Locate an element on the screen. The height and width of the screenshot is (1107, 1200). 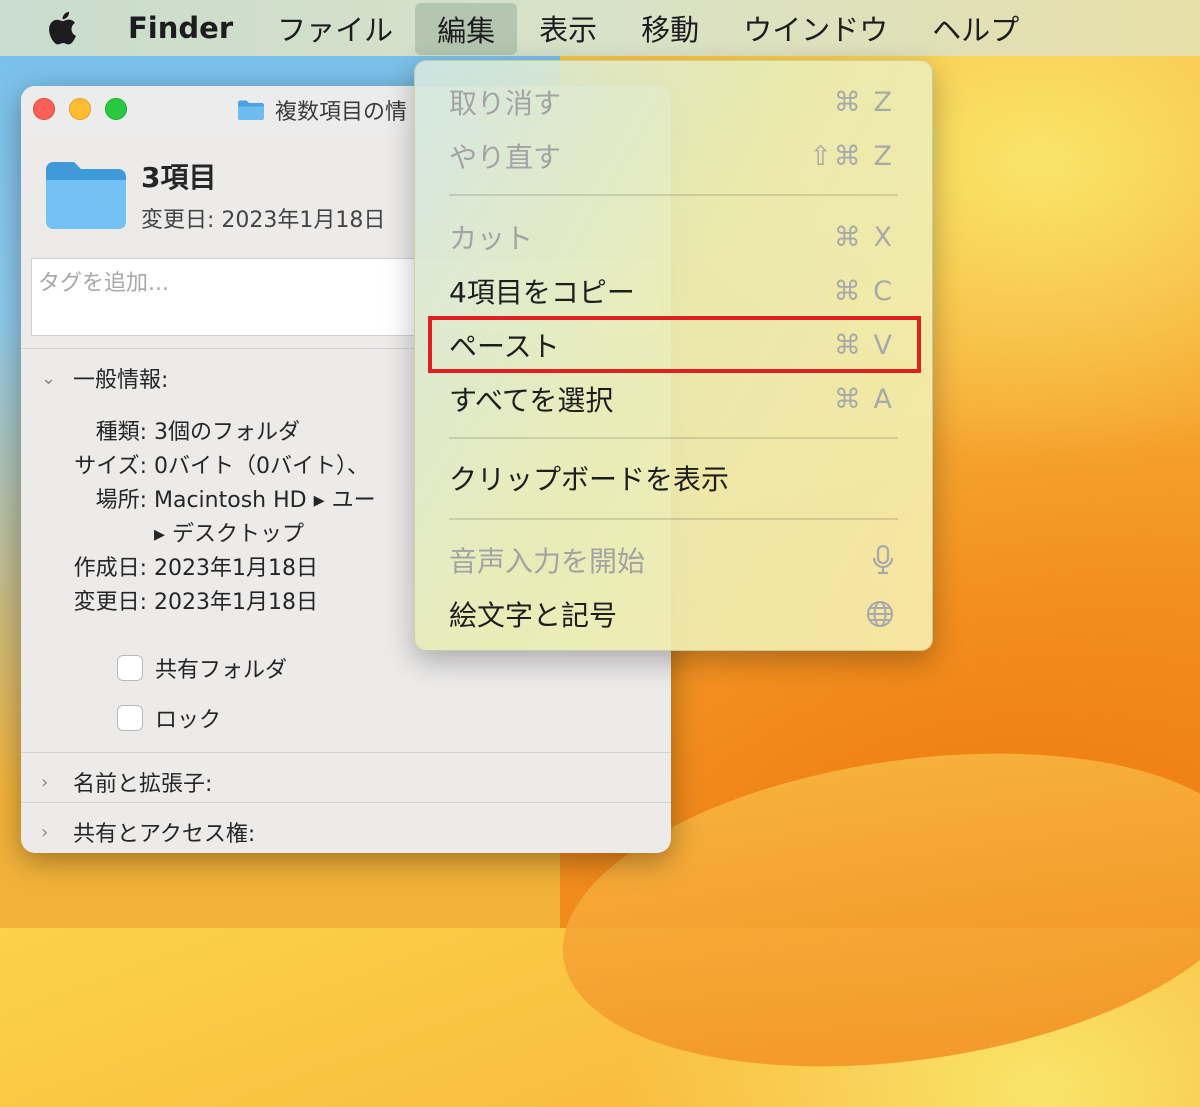
folder-icon is located at coordinates (251, 110).